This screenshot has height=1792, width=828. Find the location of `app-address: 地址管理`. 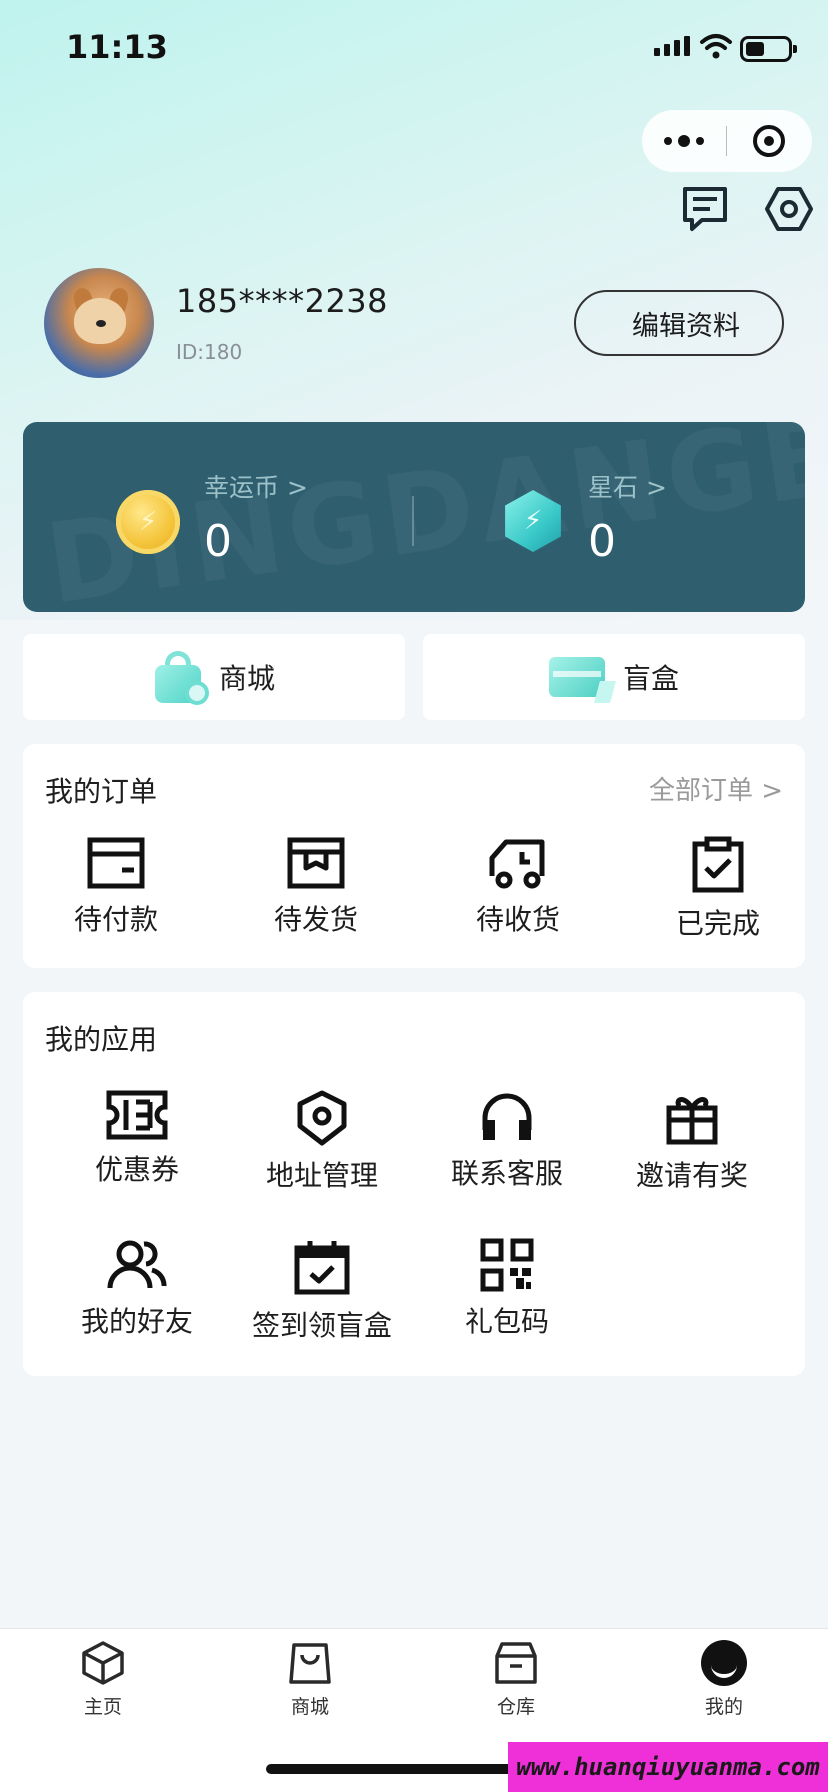

app-address: 地址管理 is located at coordinates (322, 1142).